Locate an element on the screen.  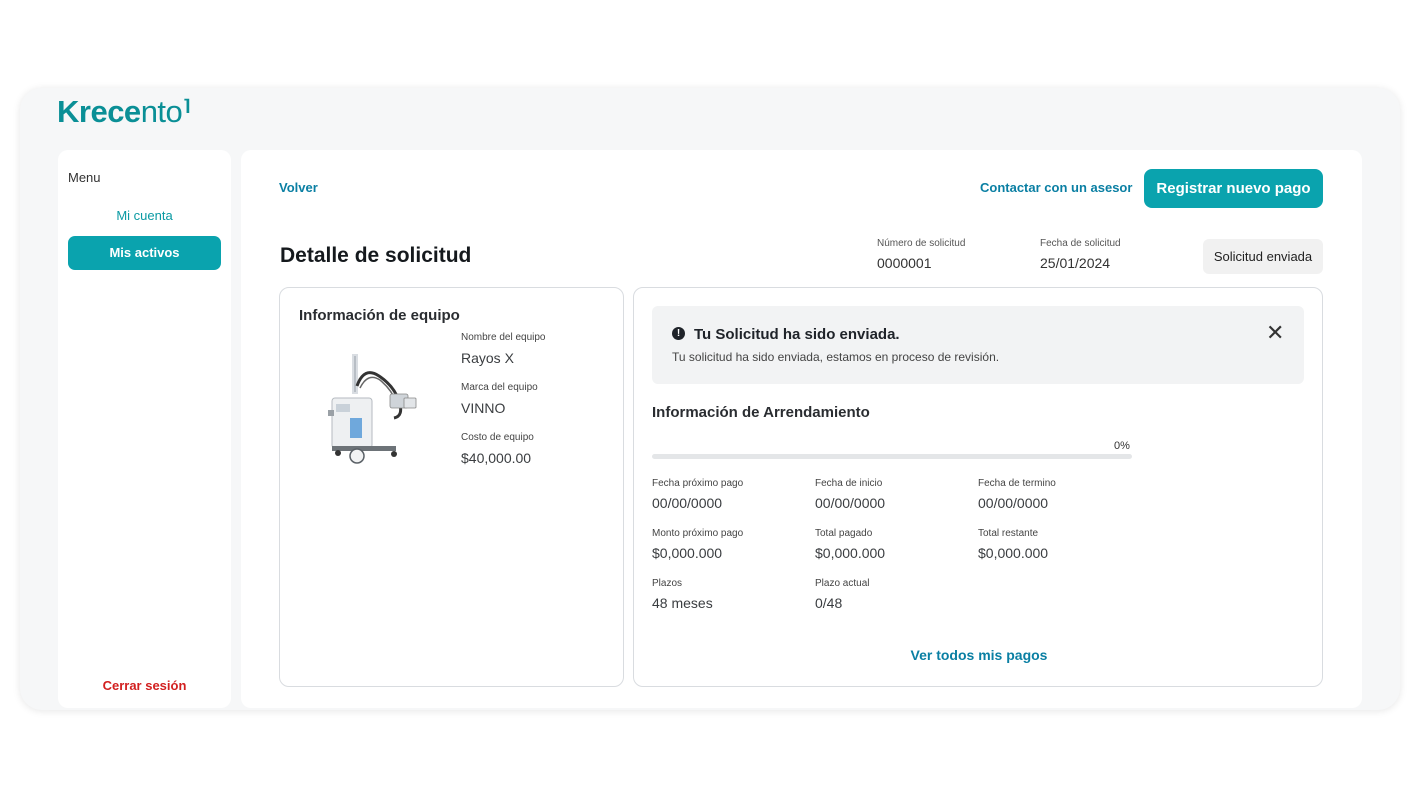
request-number-value: 0000001 is located at coordinates (904, 263).